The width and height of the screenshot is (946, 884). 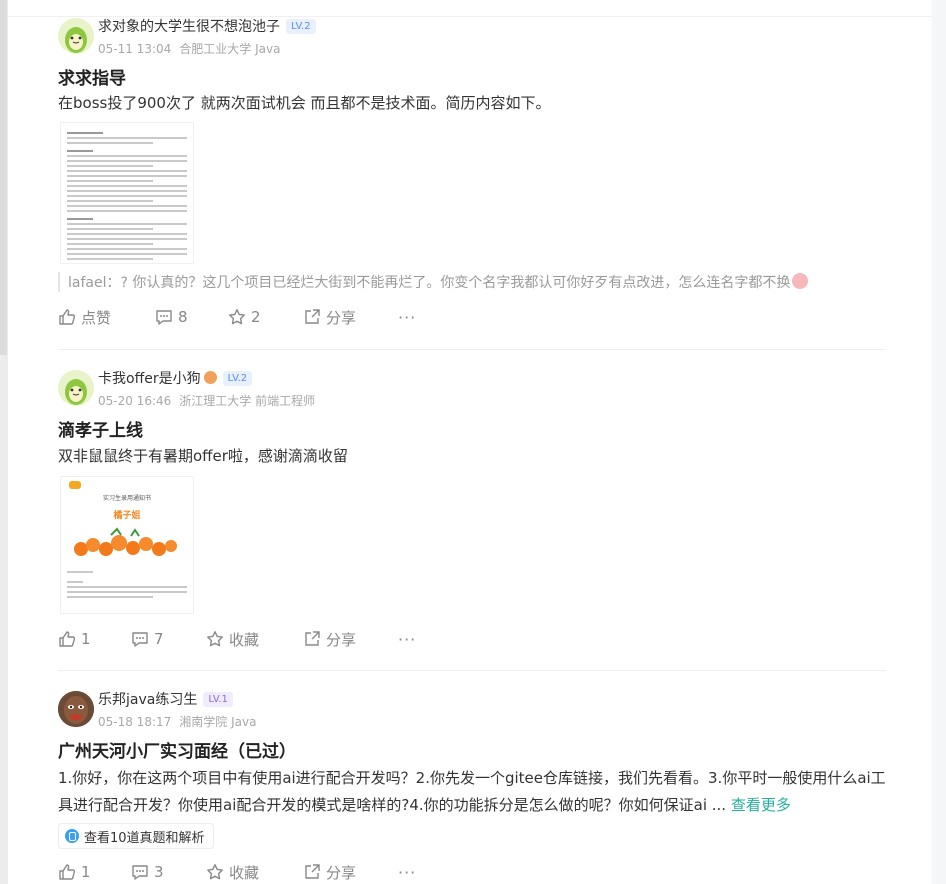 What do you see at coordinates (165, 699) in the screenshot?
I see `username: 乐邦java练习生 LV.1` at bounding box center [165, 699].